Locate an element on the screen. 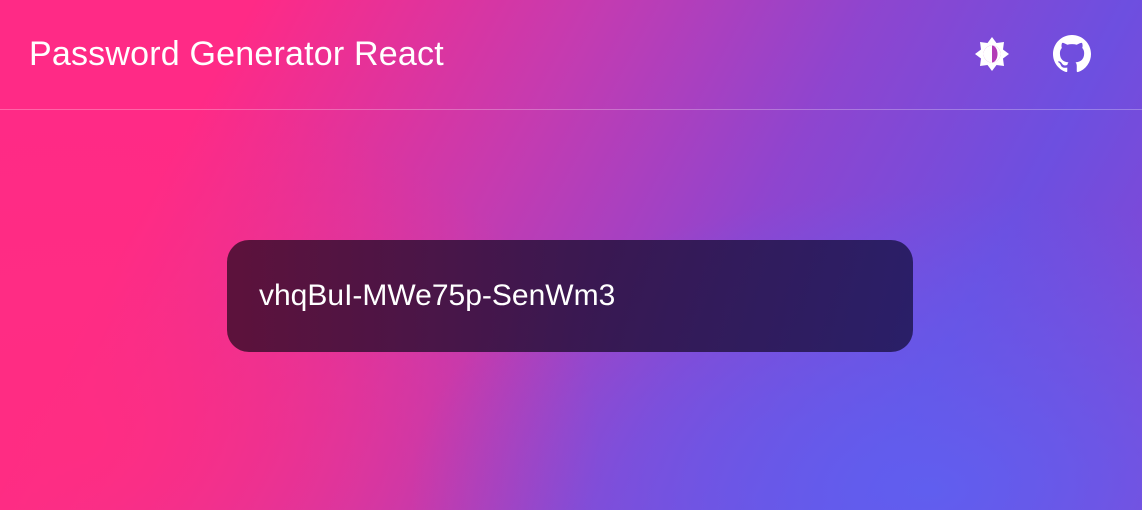 This screenshot has height=510, width=1142. github-icon is located at coordinates (1072, 54).